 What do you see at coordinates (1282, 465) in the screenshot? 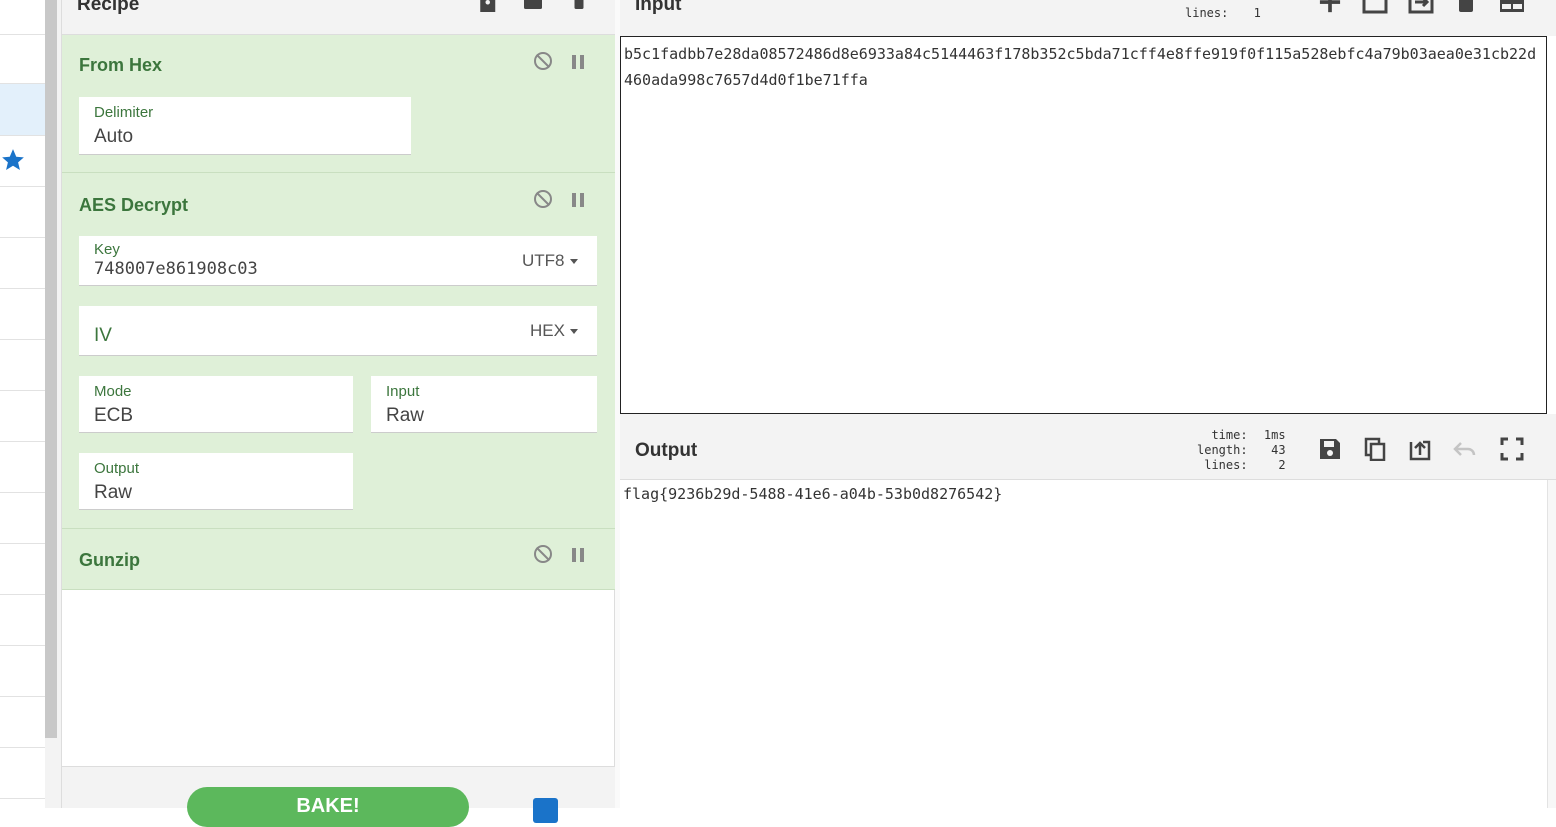
I see `info-value: 2` at bounding box center [1282, 465].